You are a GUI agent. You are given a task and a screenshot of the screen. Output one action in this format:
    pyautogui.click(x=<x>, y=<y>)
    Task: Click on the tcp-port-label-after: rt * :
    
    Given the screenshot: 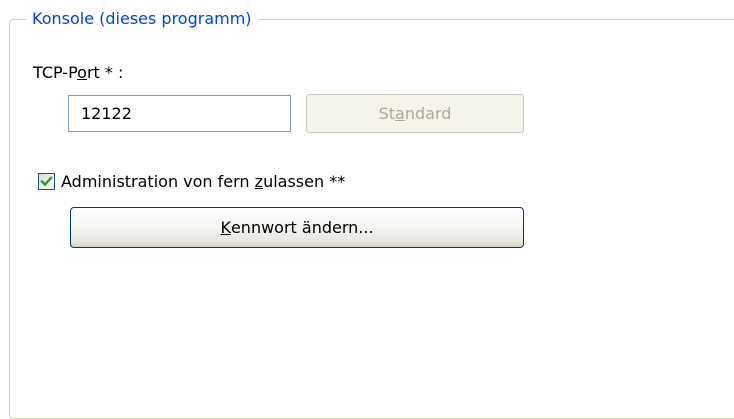 What is the action you would take?
    pyautogui.click(x=105, y=72)
    